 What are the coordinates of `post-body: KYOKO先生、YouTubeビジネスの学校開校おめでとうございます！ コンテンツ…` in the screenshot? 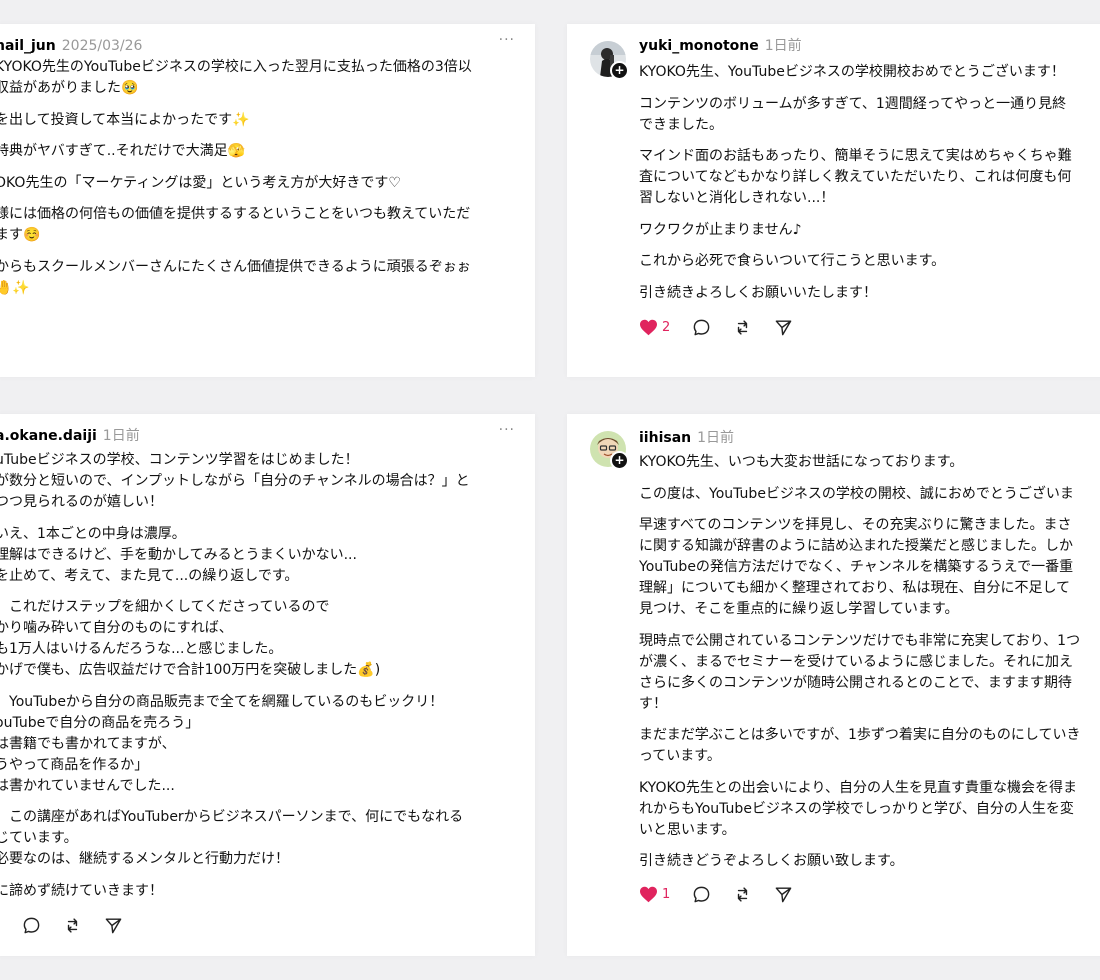 It's located at (855, 188).